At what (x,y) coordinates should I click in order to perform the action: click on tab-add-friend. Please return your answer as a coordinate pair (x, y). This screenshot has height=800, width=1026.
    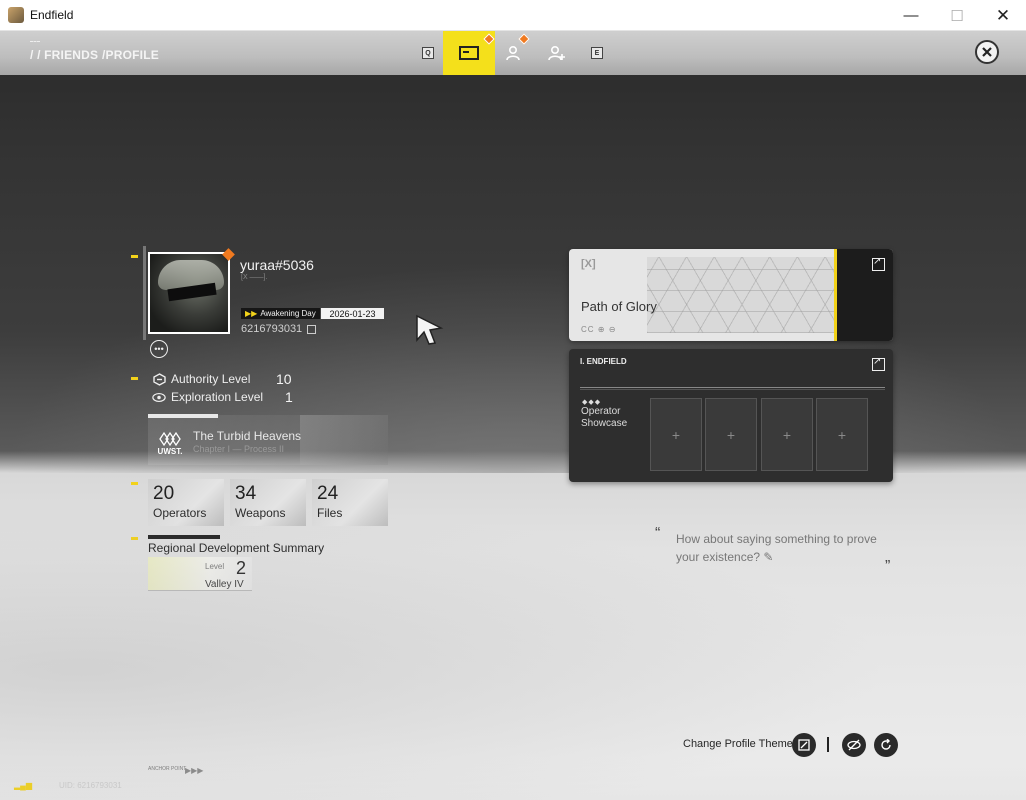
    Looking at the image, I should click on (557, 53).